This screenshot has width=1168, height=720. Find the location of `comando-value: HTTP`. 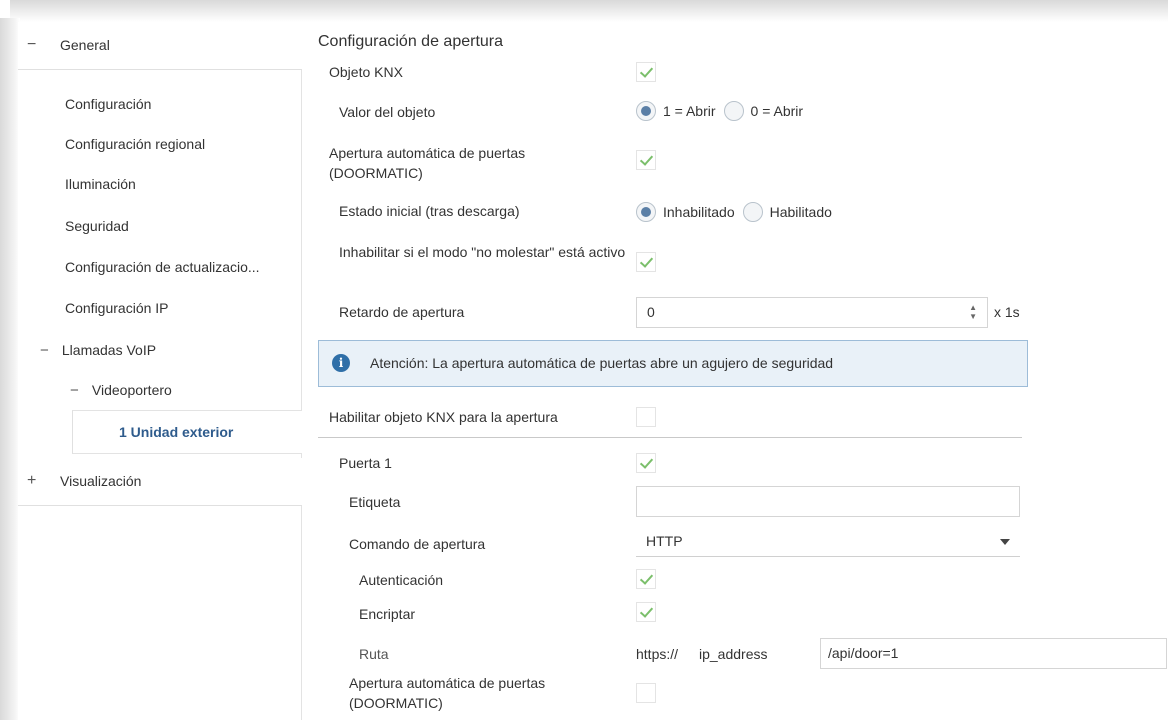

comando-value: HTTP is located at coordinates (664, 541).